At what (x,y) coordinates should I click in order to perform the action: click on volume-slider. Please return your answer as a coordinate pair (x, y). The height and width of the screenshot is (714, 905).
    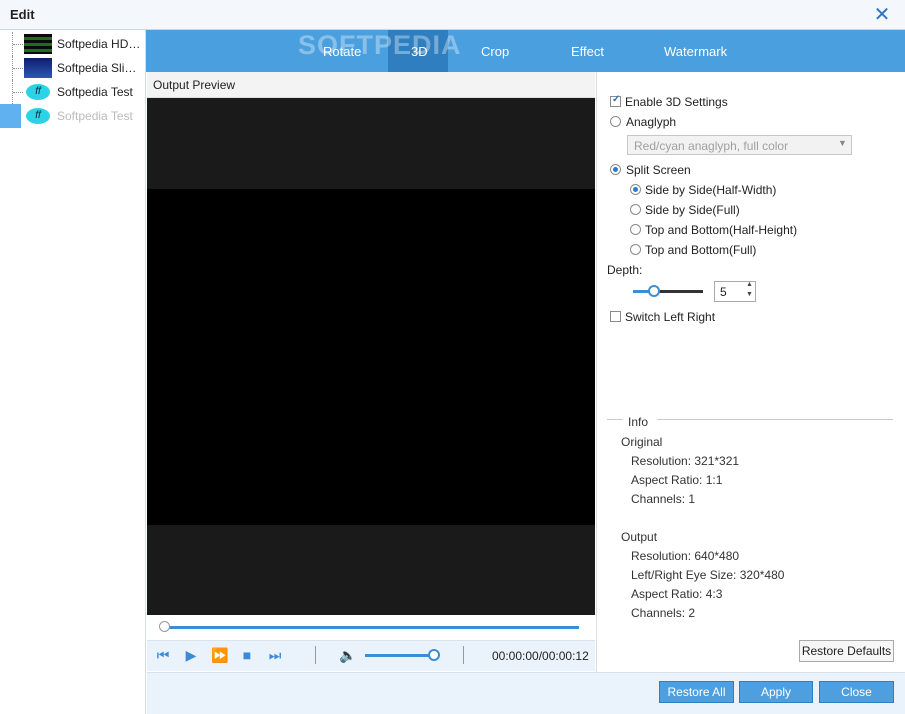
    Looking at the image, I should click on (399, 655).